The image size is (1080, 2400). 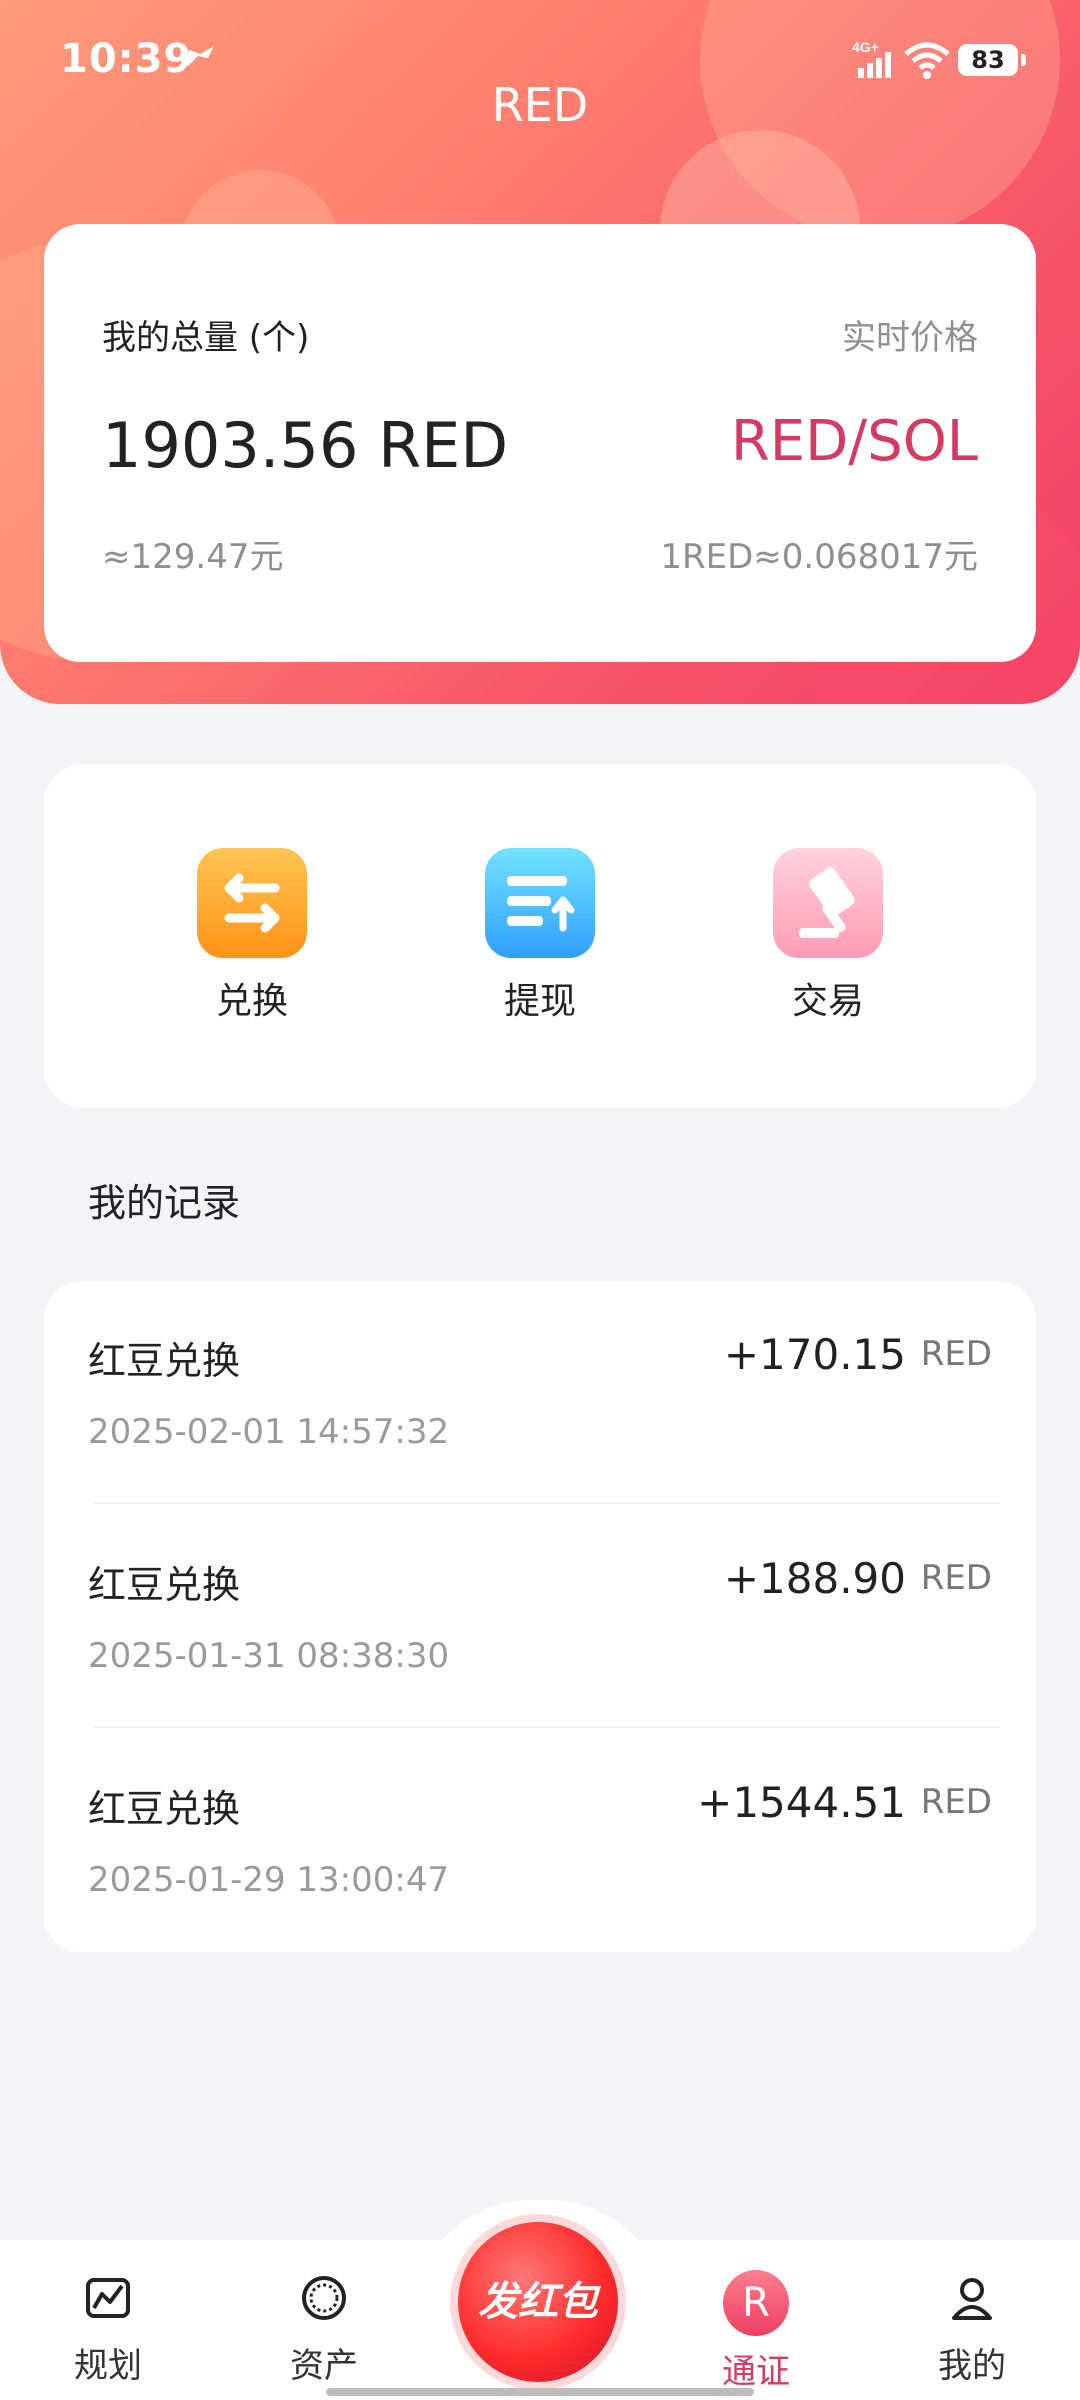 I want to click on page-title: RED, so click(x=540, y=105).